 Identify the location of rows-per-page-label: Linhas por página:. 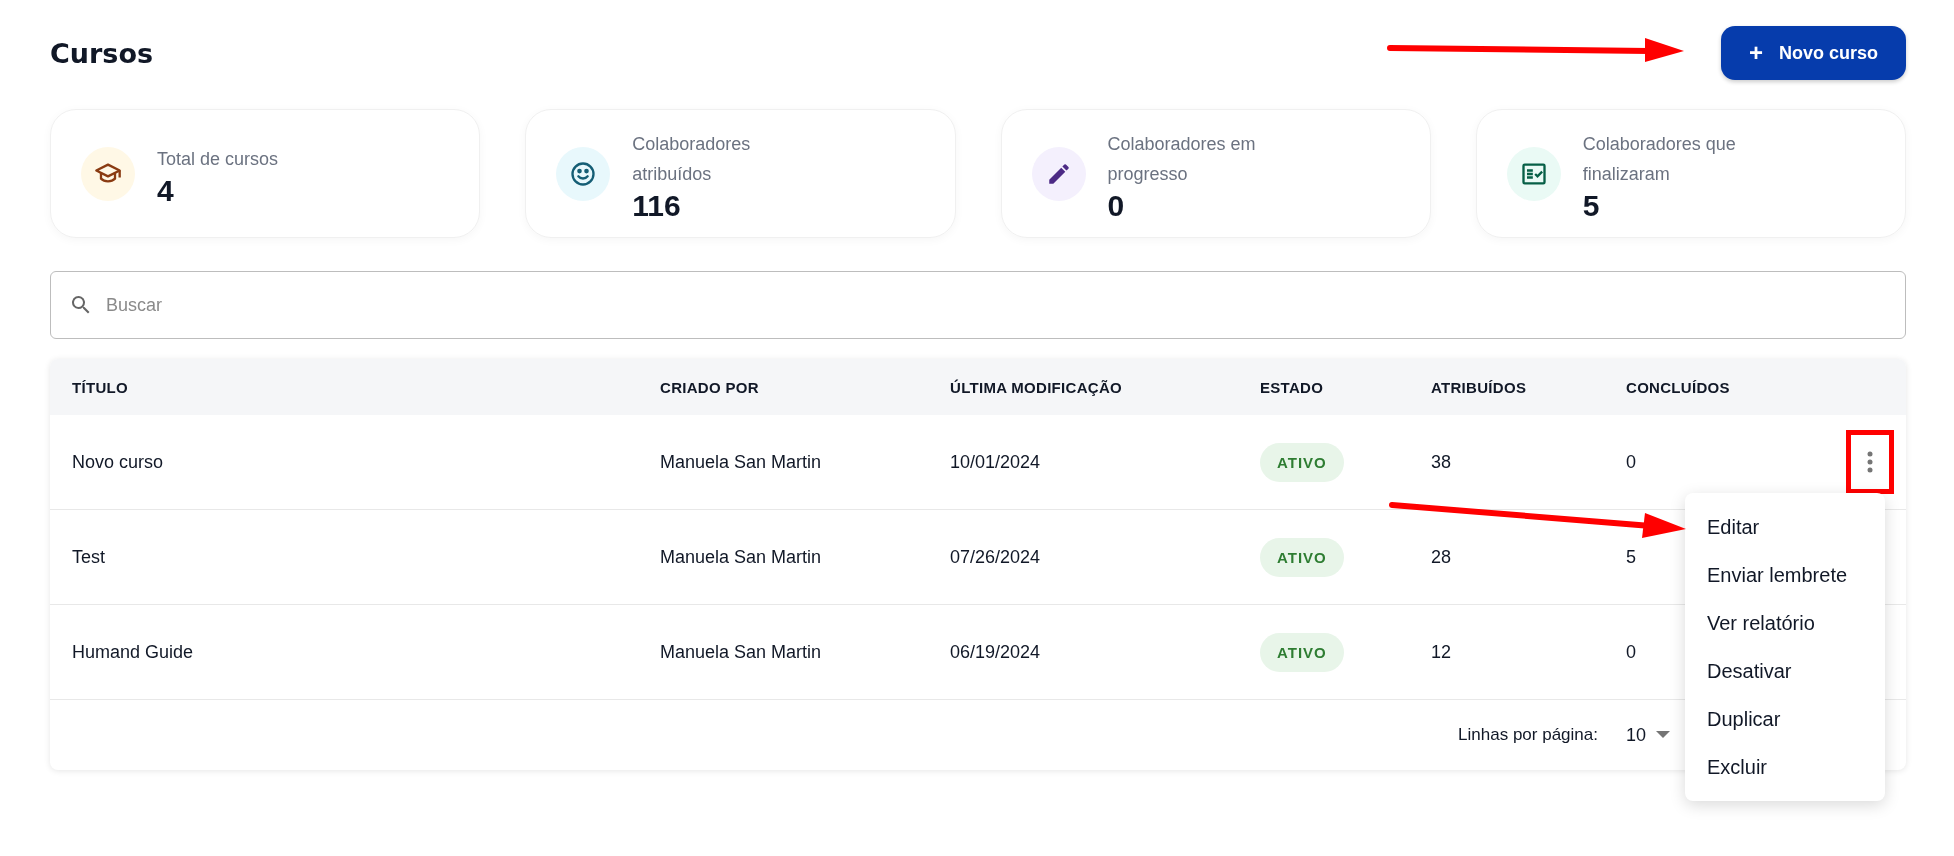
(1528, 735).